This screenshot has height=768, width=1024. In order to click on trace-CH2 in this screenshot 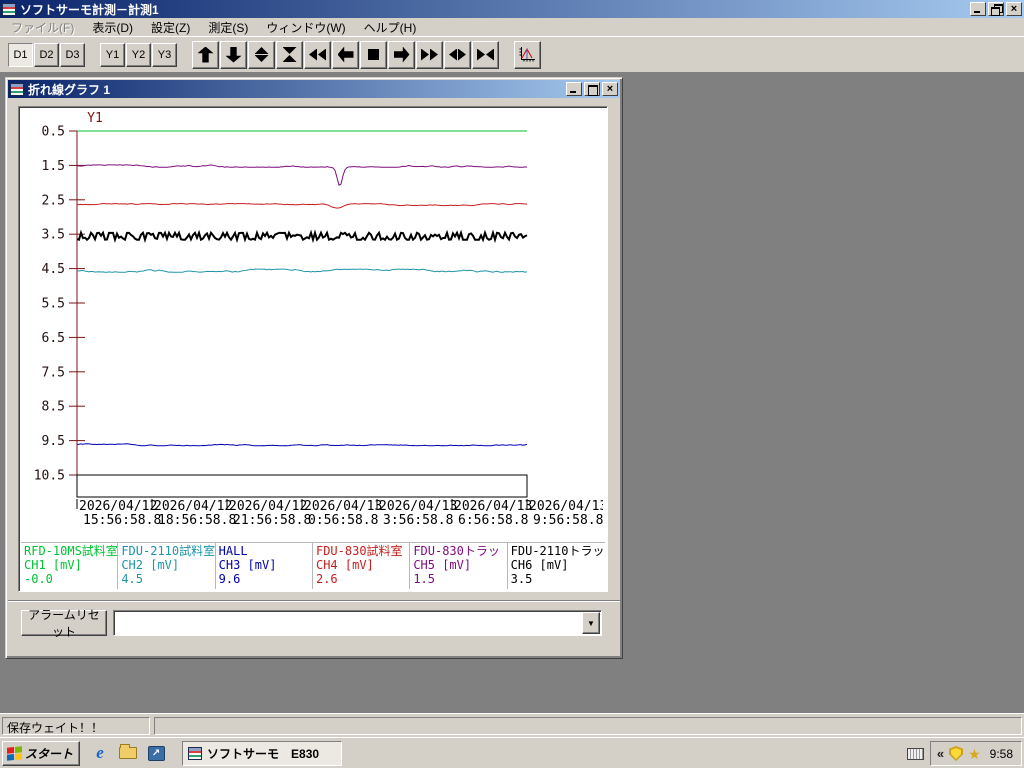, I will do `click(302, 270)`.